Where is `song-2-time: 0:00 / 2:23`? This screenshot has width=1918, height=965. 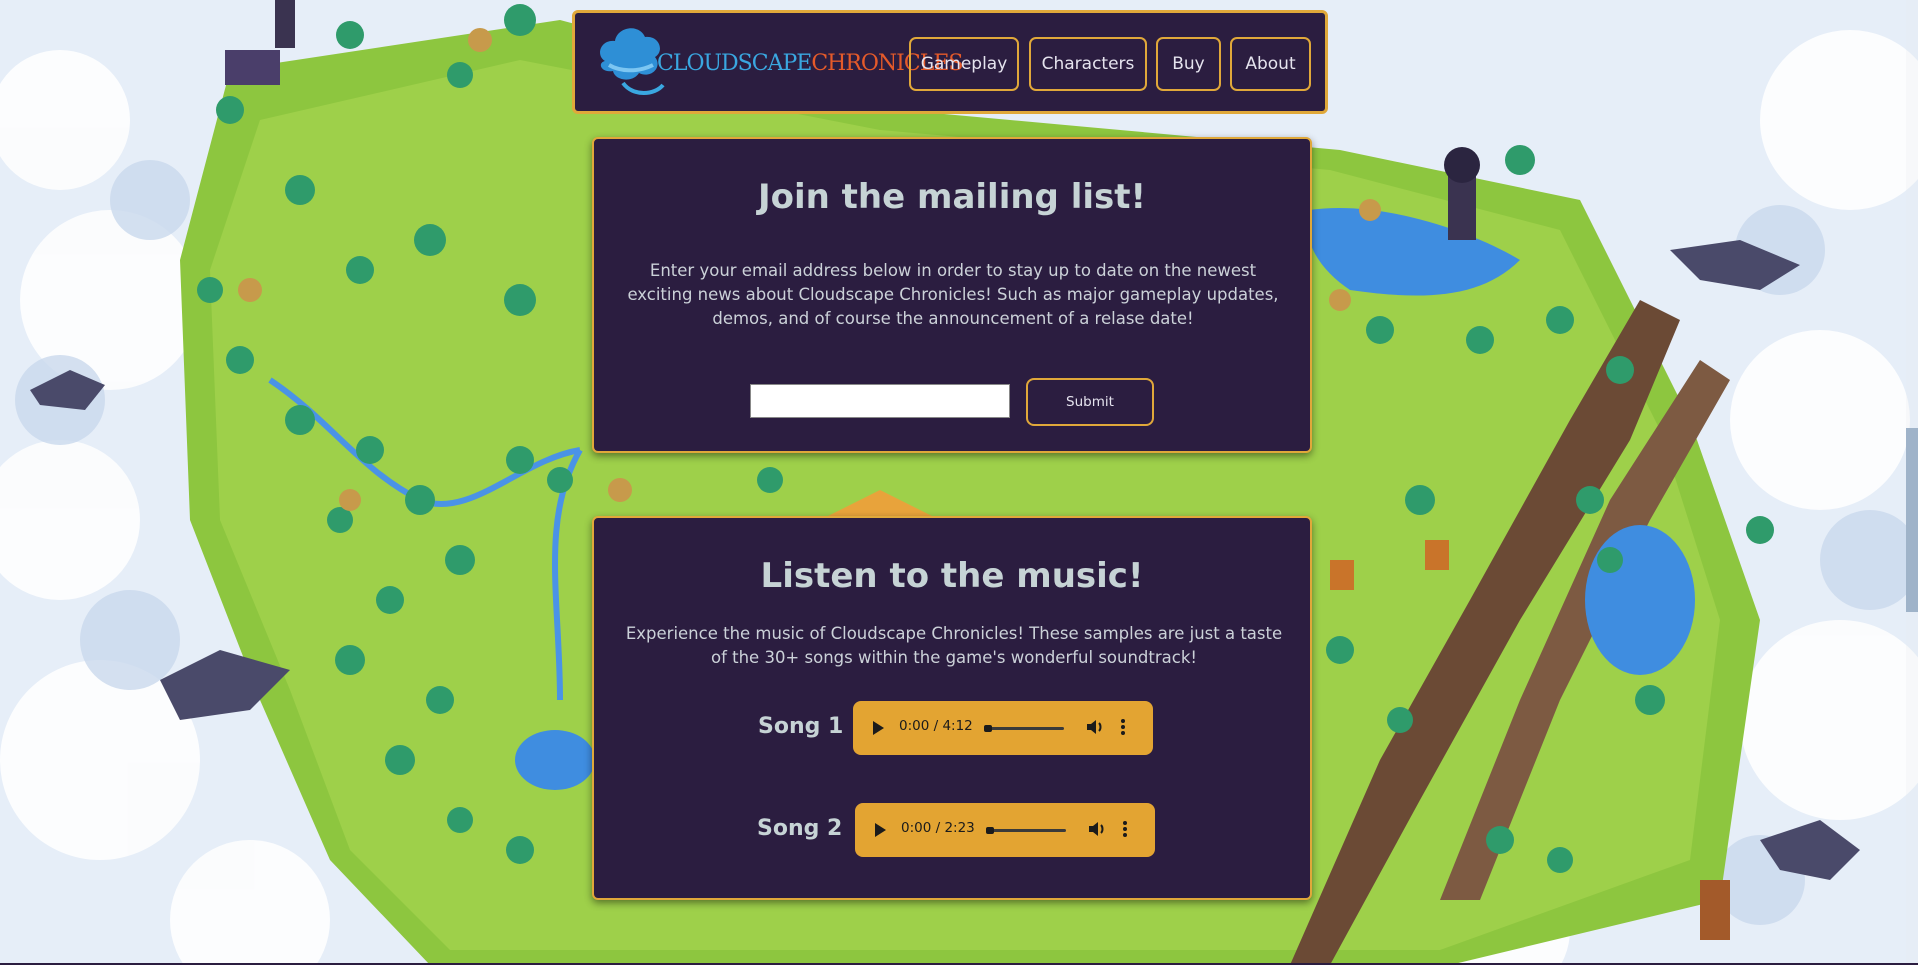
song-2-time: 0:00 / 2:23 is located at coordinates (938, 828).